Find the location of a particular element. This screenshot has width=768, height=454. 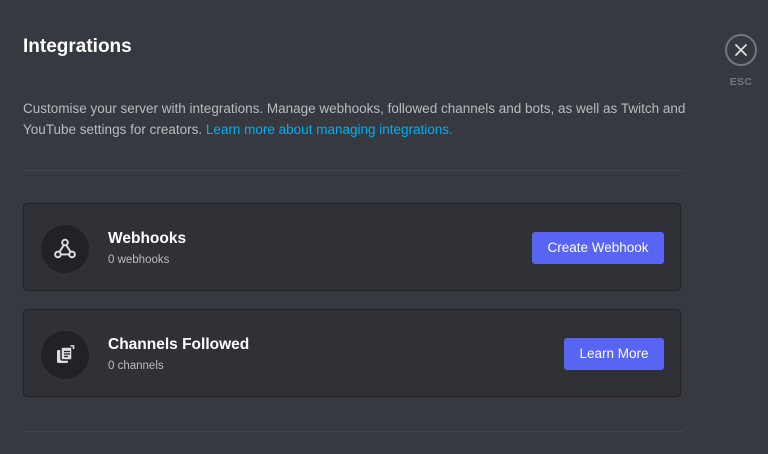

create-webhook-button: Create Webhook is located at coordinates (598, 248).